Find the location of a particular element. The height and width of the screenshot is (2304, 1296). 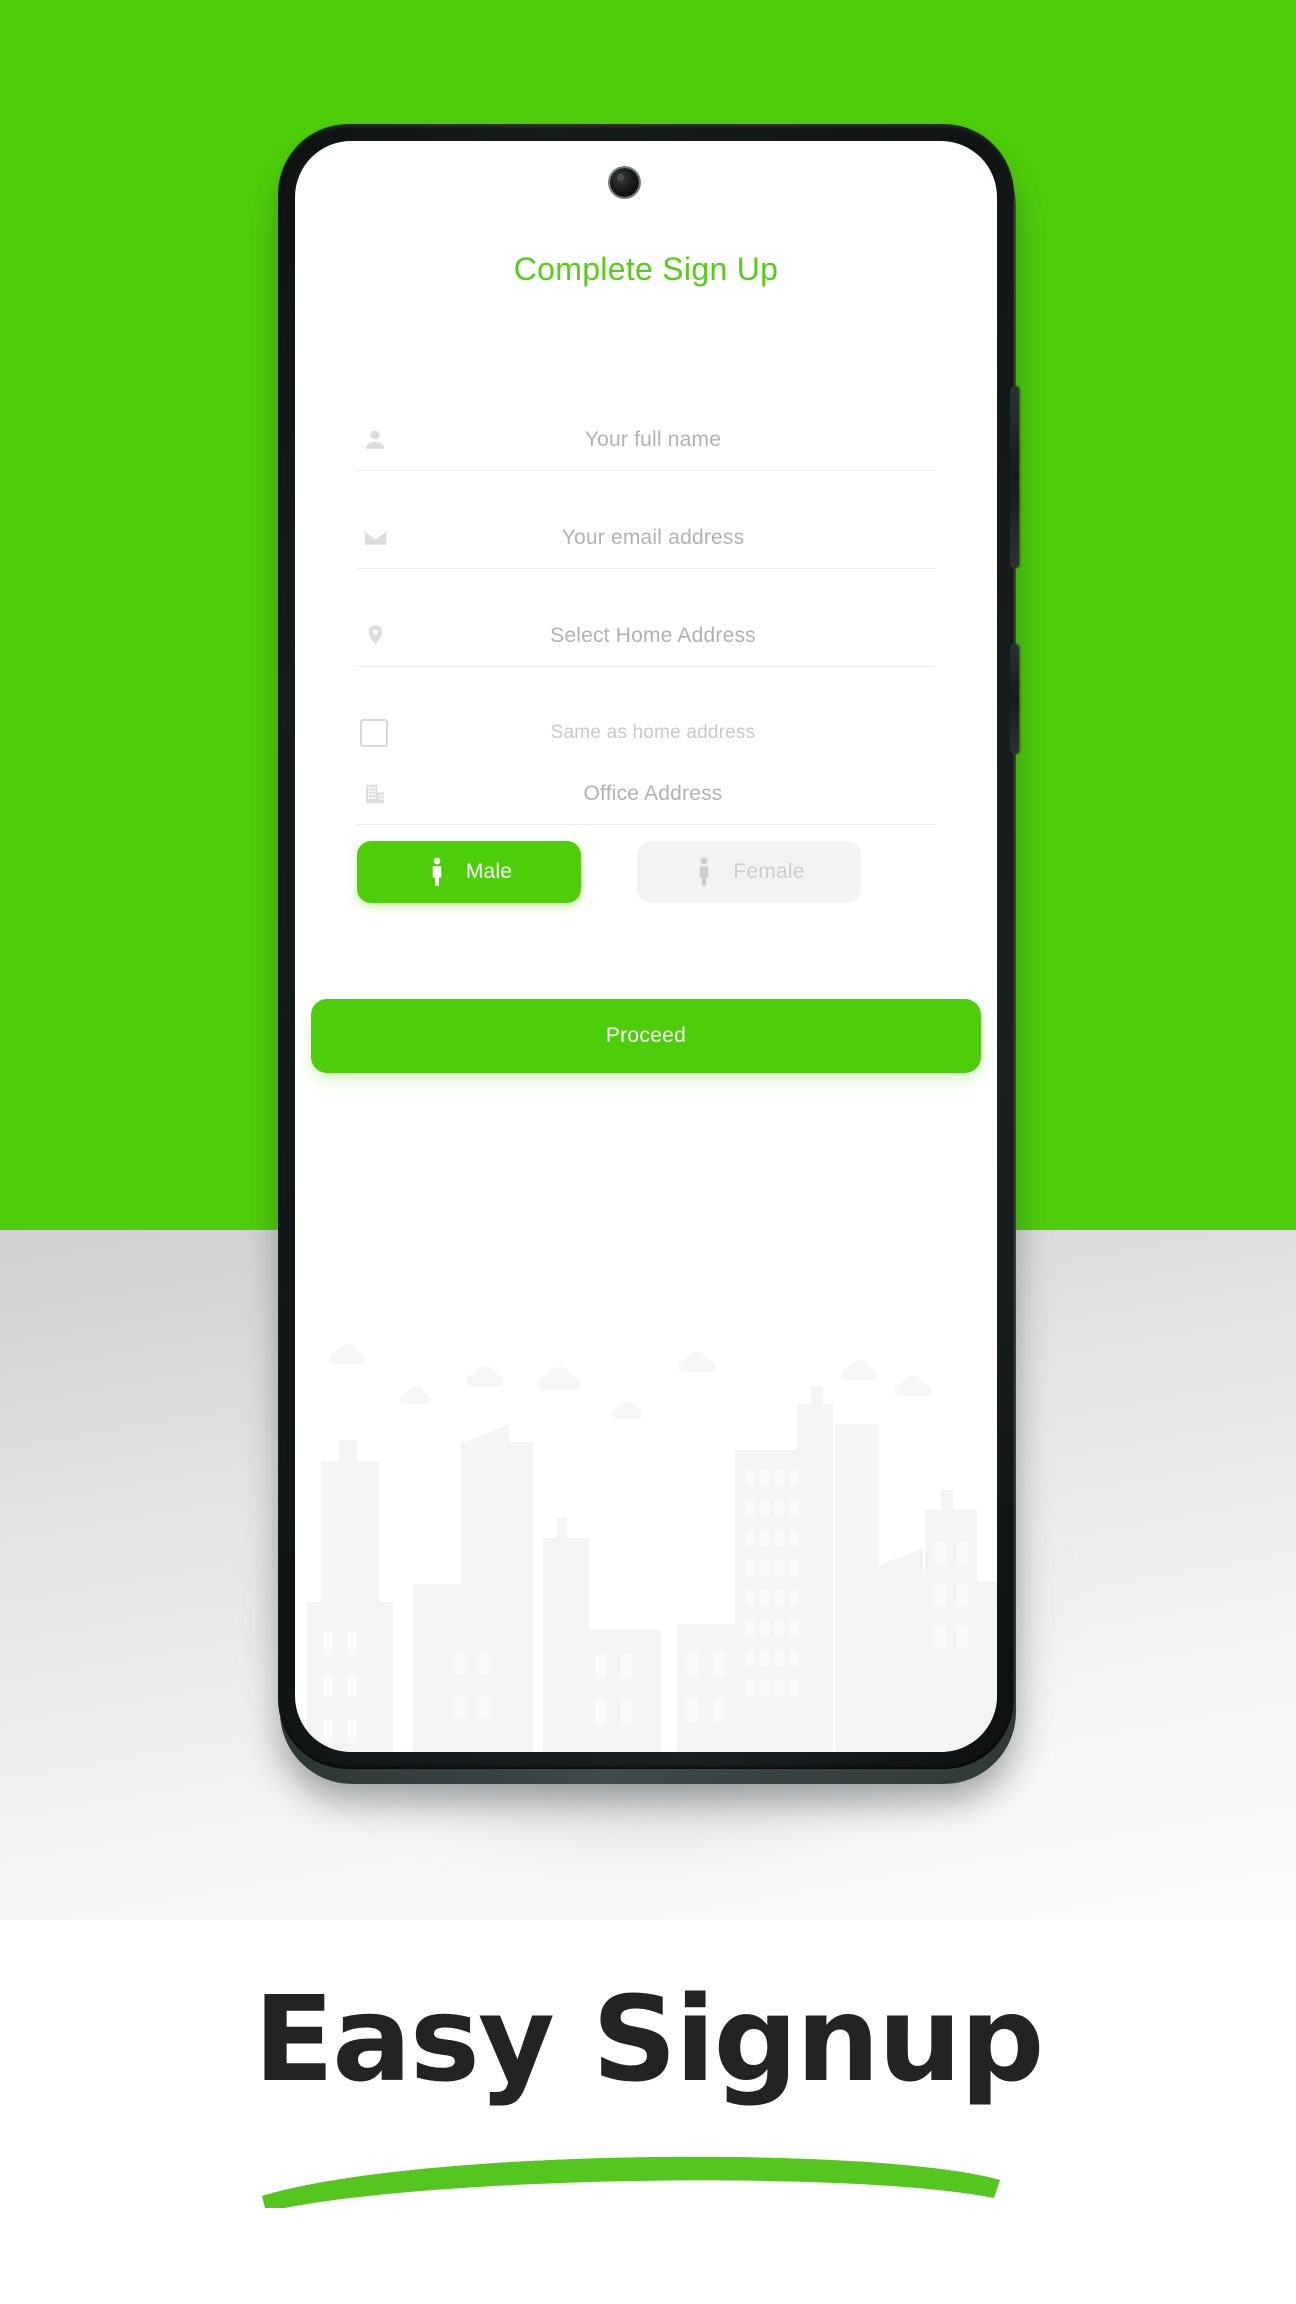

gender-selector: Male Female is located at coordinates (646, 872).